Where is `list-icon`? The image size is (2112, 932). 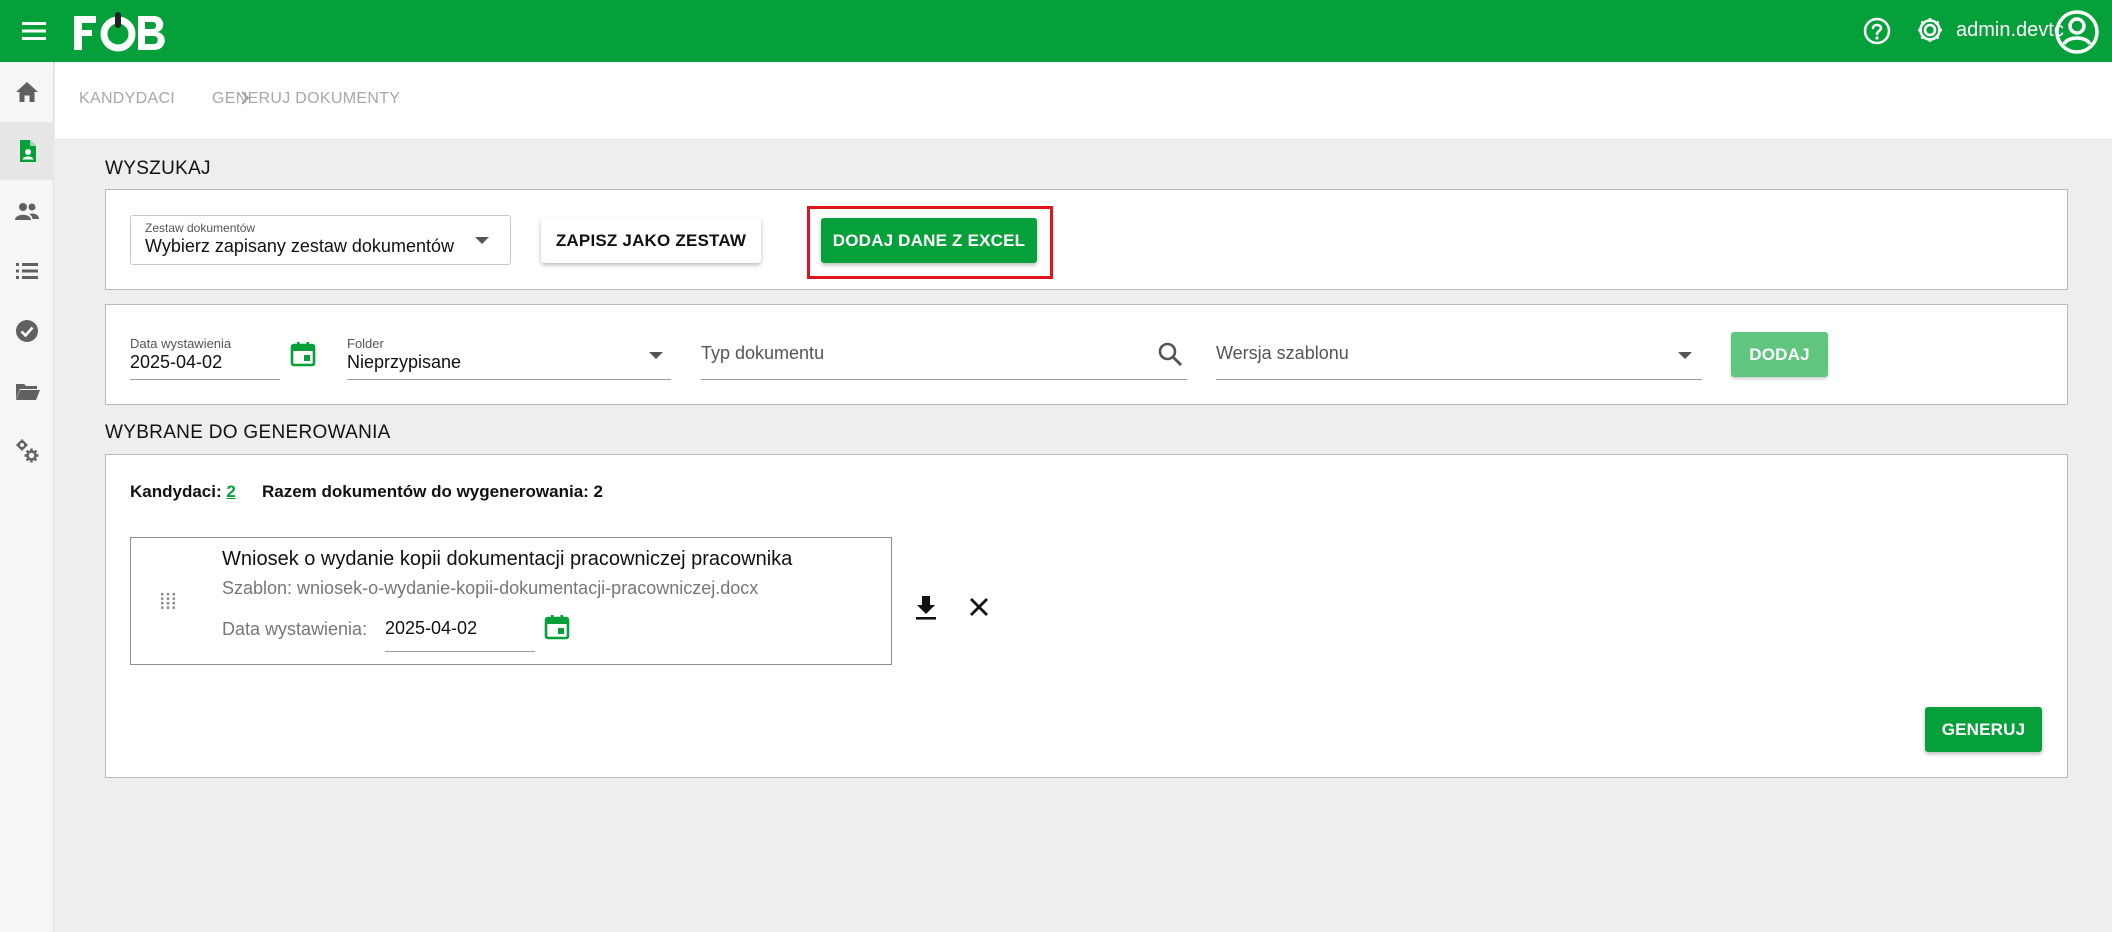 list-icon is located at coordinates (27, 271).